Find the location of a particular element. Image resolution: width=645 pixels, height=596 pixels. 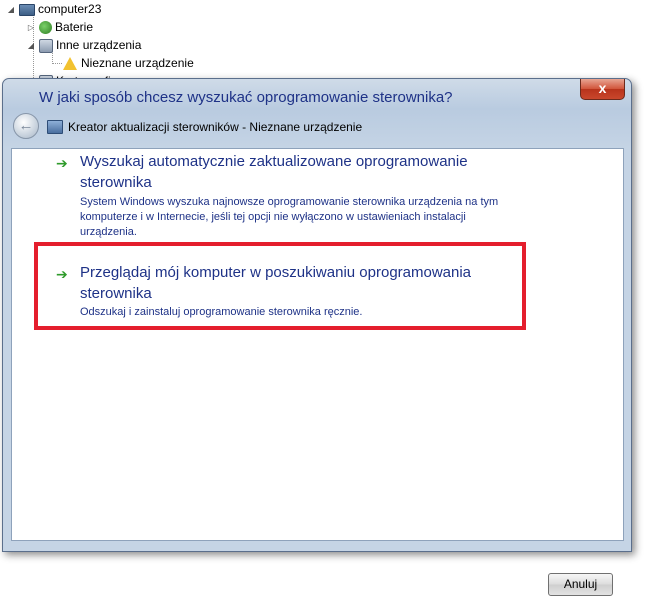

tree-item-label: computer23 is located at coordinates (70, 9).